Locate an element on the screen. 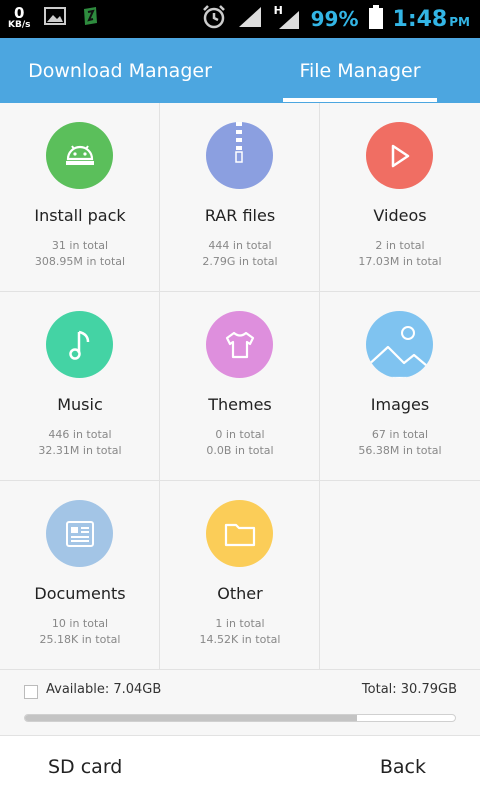 This screenshot has height=801, width=480. category-count: 446 in total is located at coordinates (80, 434).